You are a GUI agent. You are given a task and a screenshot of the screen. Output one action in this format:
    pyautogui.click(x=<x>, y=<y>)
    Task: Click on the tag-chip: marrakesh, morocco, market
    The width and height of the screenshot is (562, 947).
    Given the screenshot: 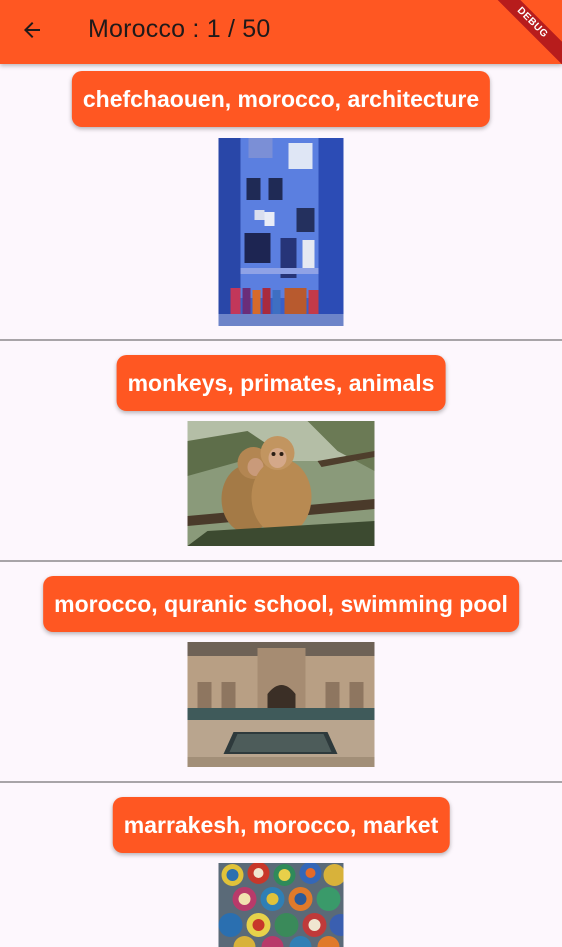 What is the action you would take?
    pyautogui.click(x=281, y=825)
    